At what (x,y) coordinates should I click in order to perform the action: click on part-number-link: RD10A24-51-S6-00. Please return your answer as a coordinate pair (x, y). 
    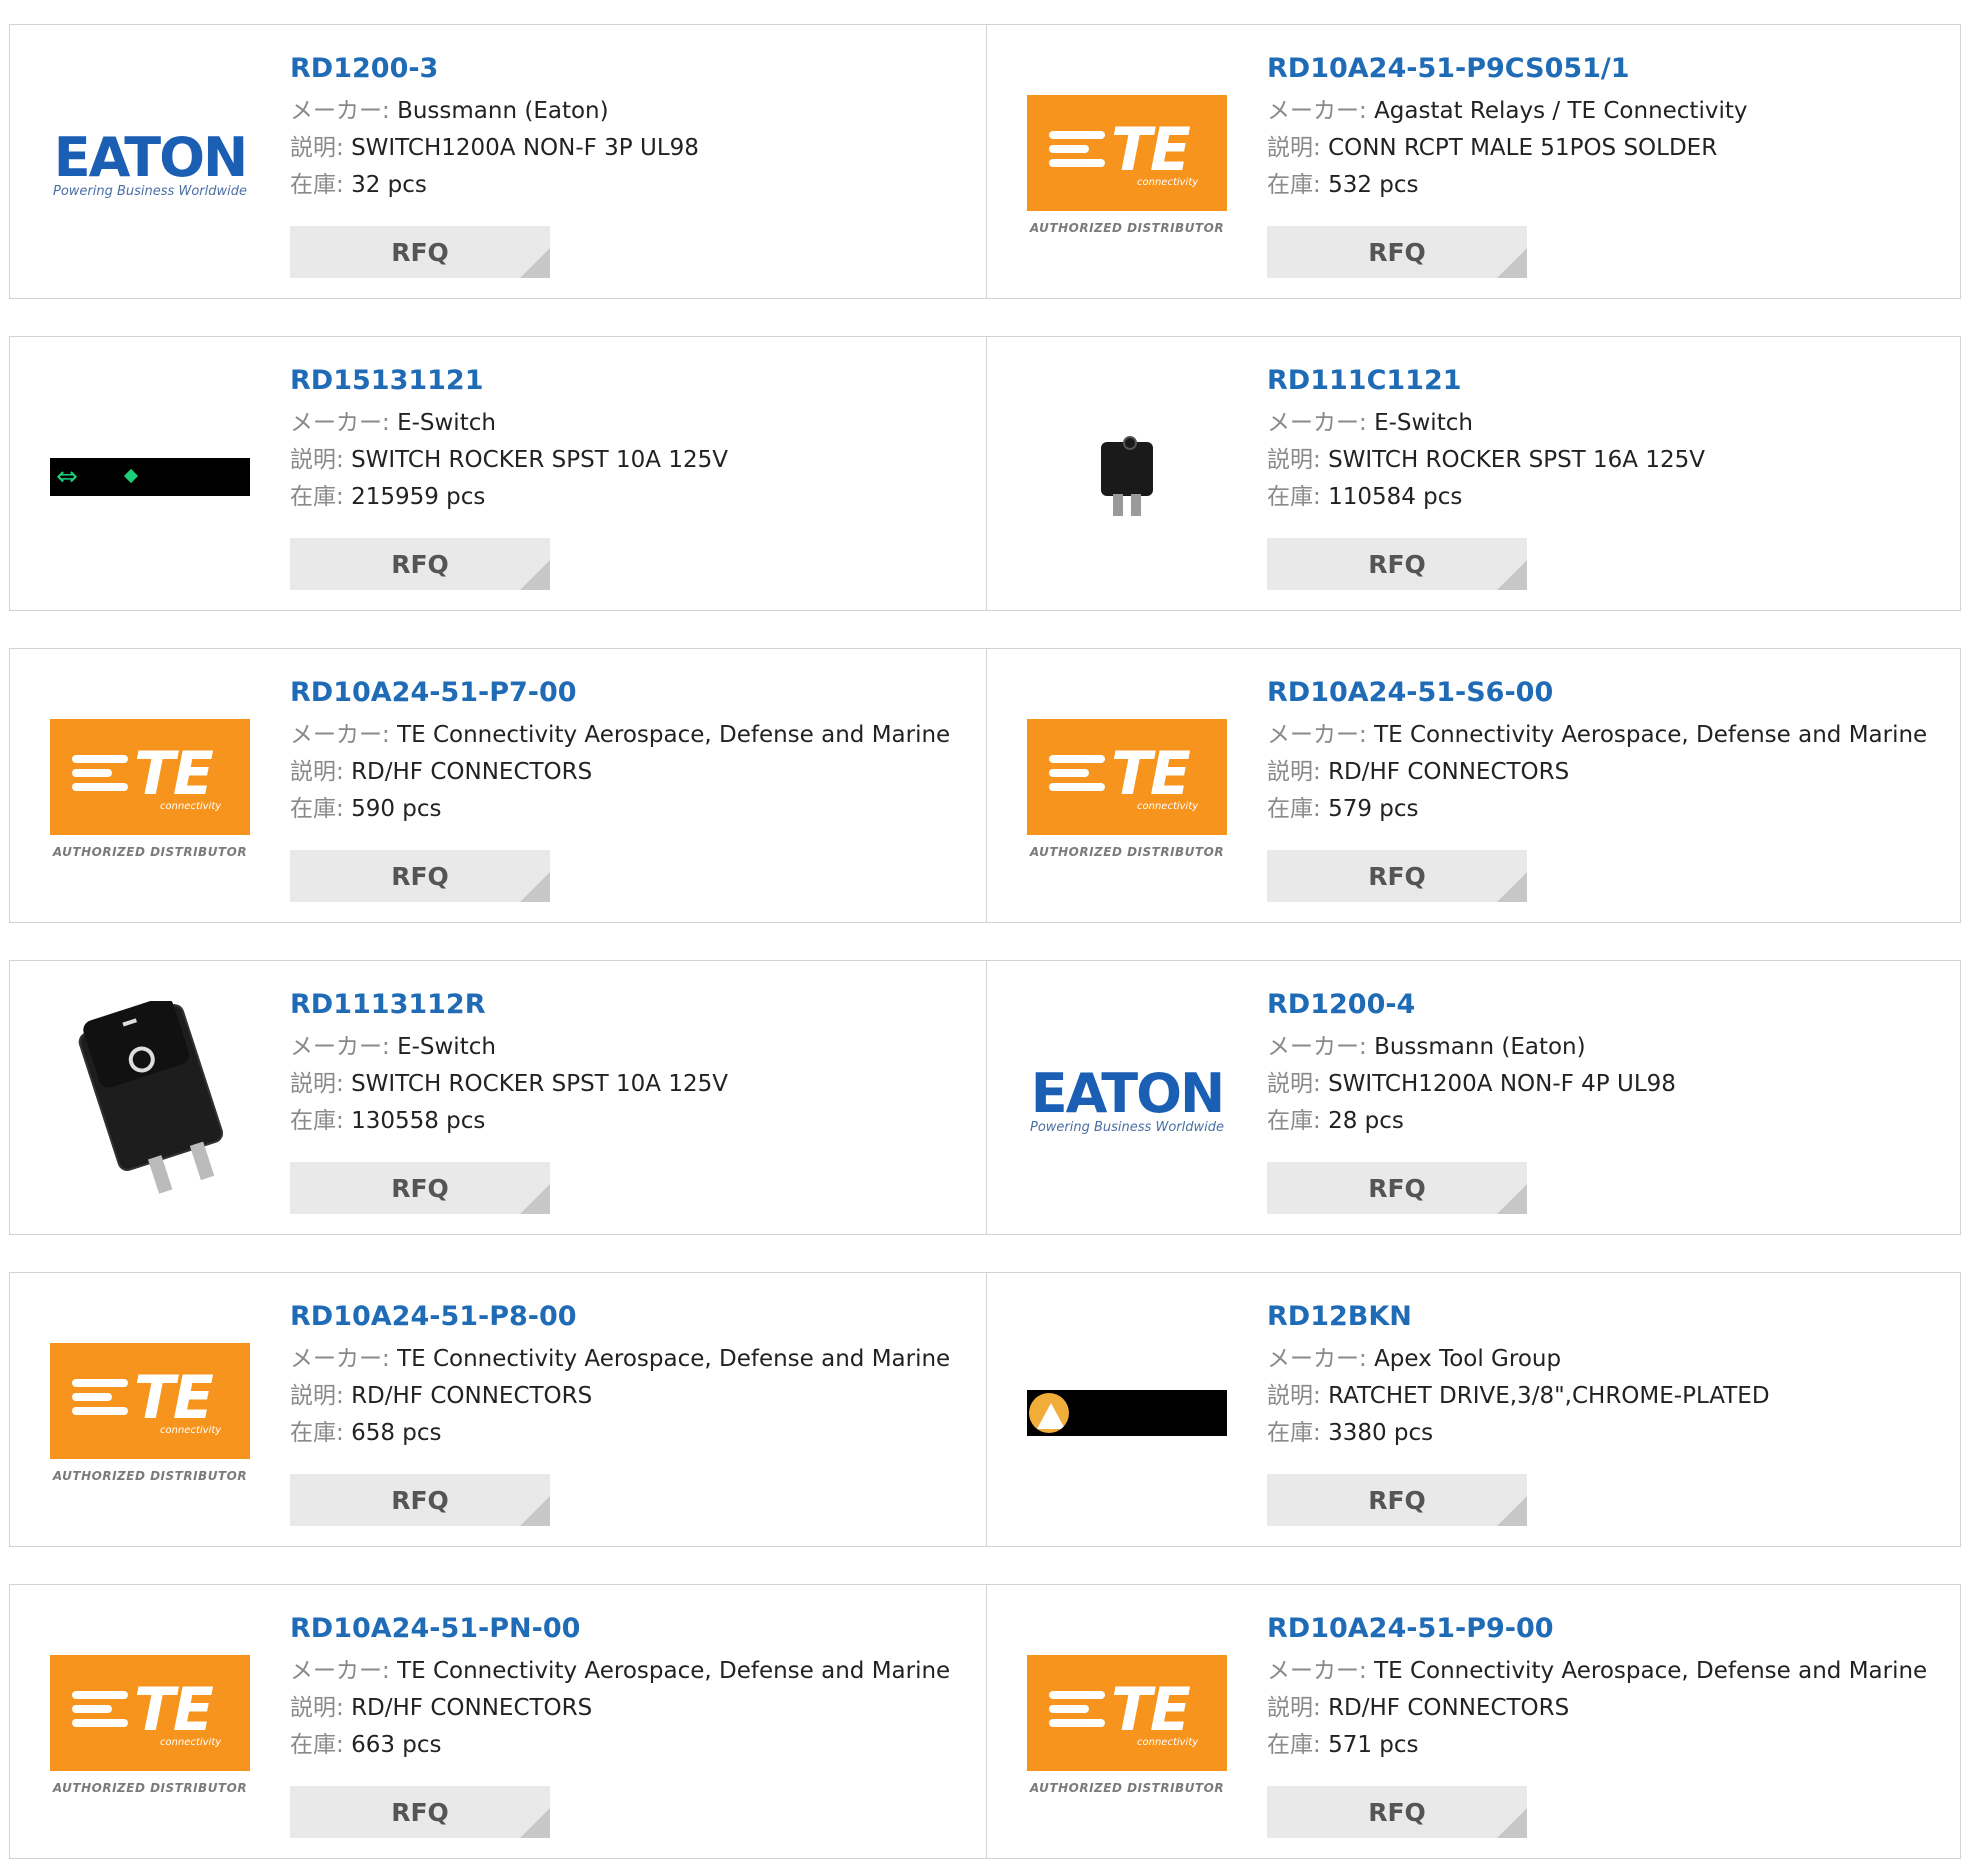
    Looking at the image, I should click on (1608, 696).